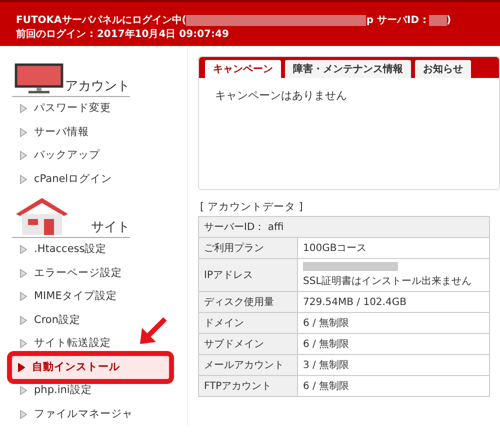 The image size is (500, 436). Describe the element at coordinates (97, 87) in the screenshot. I see `section-title: アカウント` at that location.